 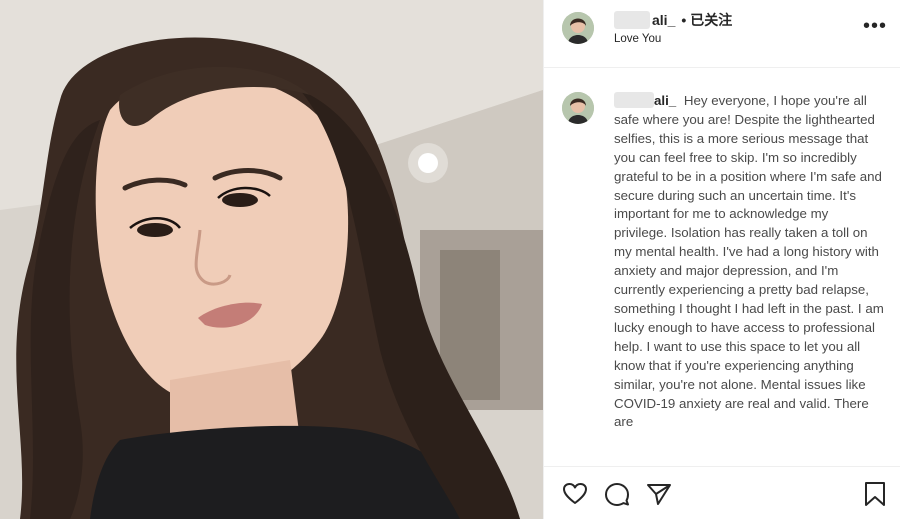 I want to click on post-header: ali_ • 已关注 Love You •••, so click(x=722, y=34).